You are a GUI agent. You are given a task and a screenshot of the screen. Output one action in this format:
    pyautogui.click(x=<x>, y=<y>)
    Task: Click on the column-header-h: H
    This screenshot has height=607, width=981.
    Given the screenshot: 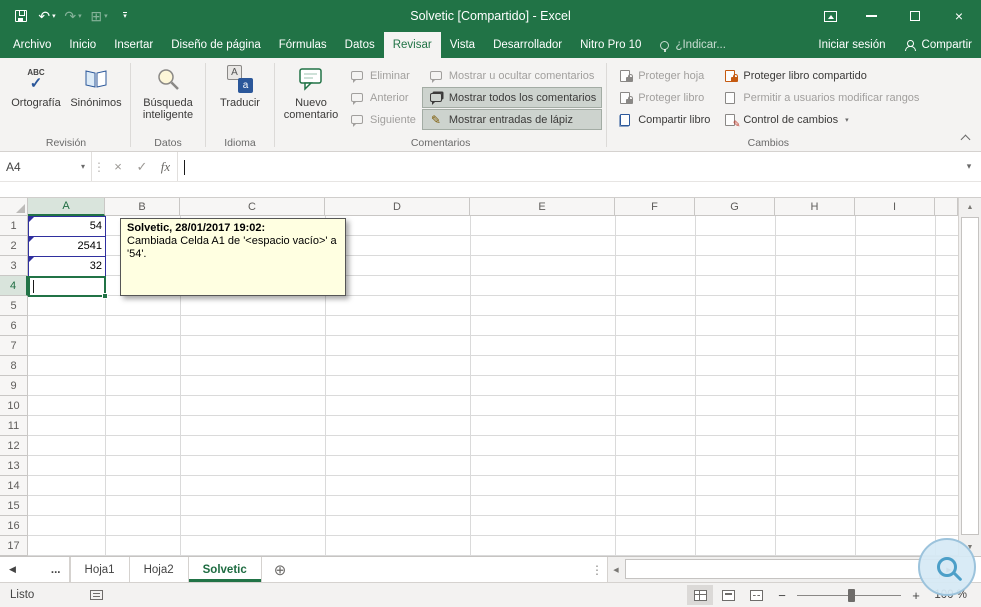 What is the action you would take?
    pyautogui.click(x=815, y=207)
    